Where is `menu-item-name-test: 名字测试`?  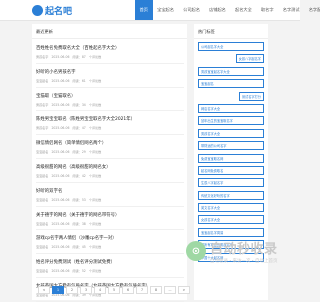 menu-item-name-test: 名字测试 is located at coordinates (291, 10).